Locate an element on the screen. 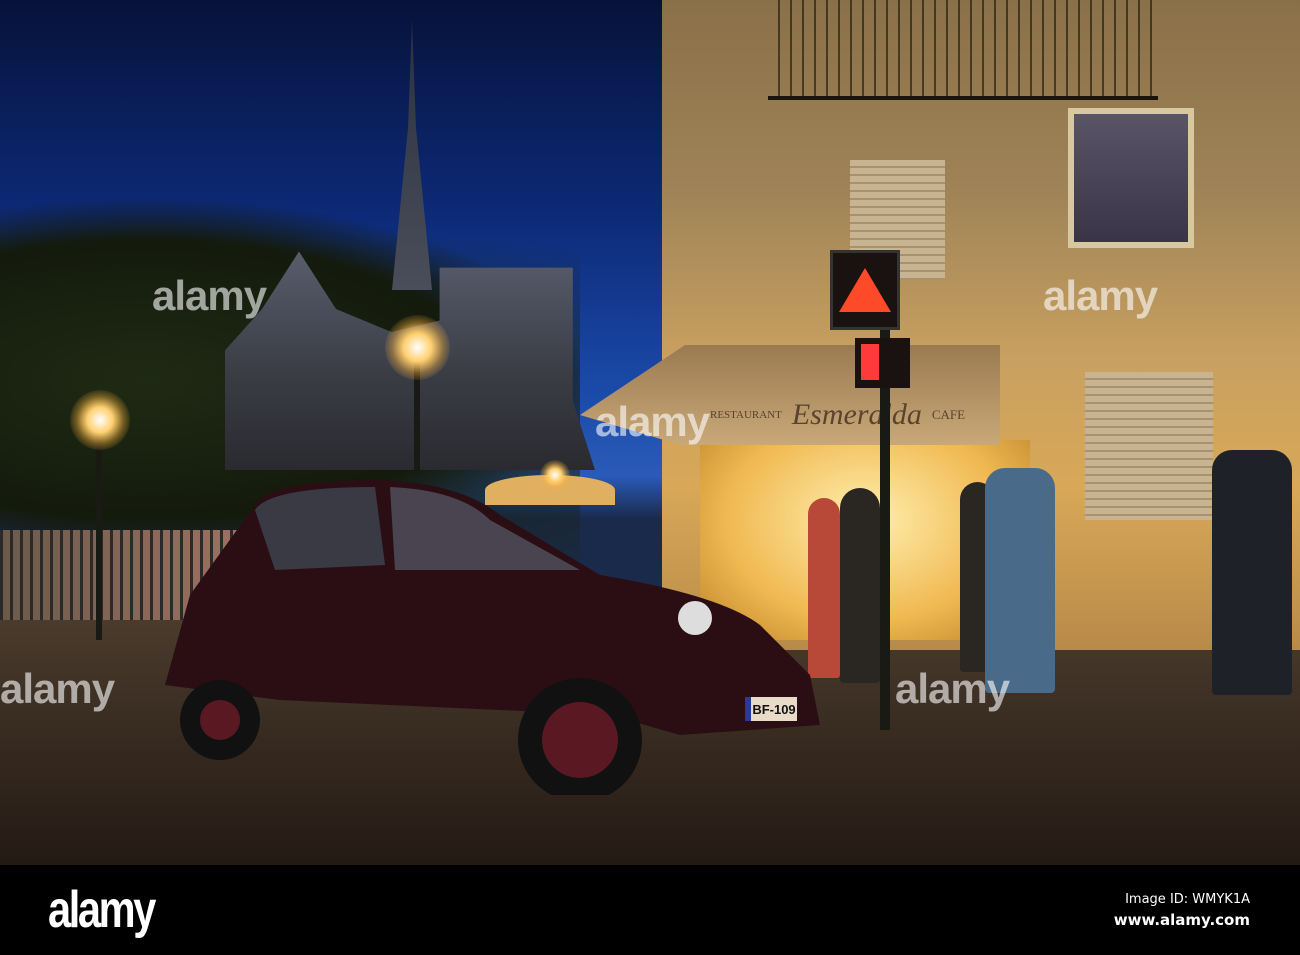 Image resolution: width=1300 pixels, height=955 pixels. image-id: Image ID: WMYK1A is located at coordinates (1187, 899).